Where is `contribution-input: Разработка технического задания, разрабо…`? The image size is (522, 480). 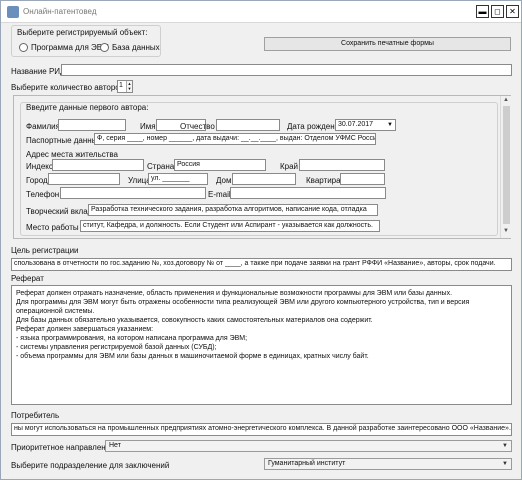 contribution-input: Разработка технического задания, разрабо… is located at coordinates (233, 210).